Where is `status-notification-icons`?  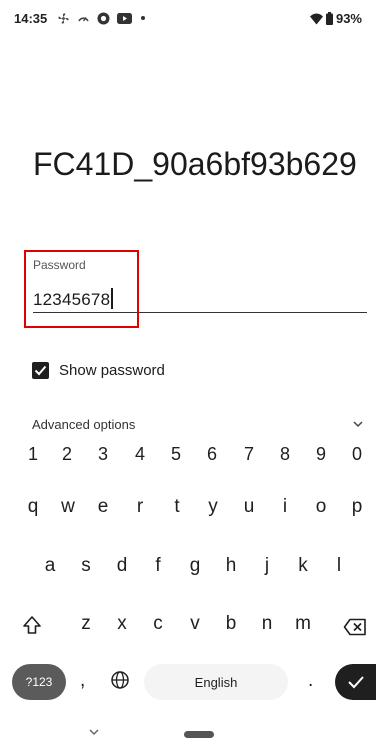
status-notification-icons is located at coordinates (102, 18).